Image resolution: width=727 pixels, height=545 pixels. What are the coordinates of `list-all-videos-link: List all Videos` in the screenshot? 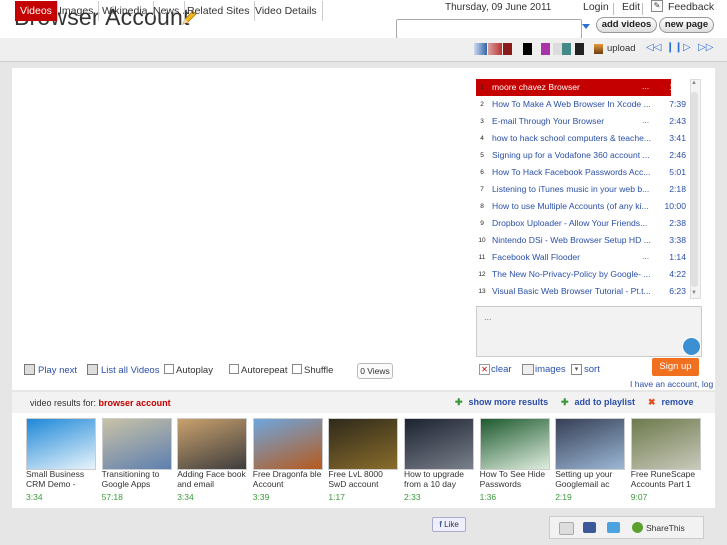 It's located at (130, 370).